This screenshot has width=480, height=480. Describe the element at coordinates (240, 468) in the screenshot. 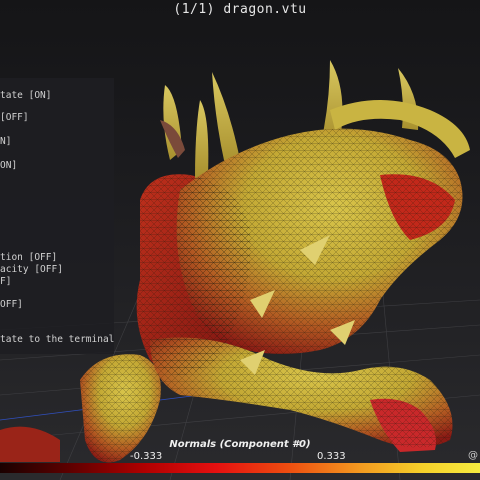

I see `colorbar` at that location.